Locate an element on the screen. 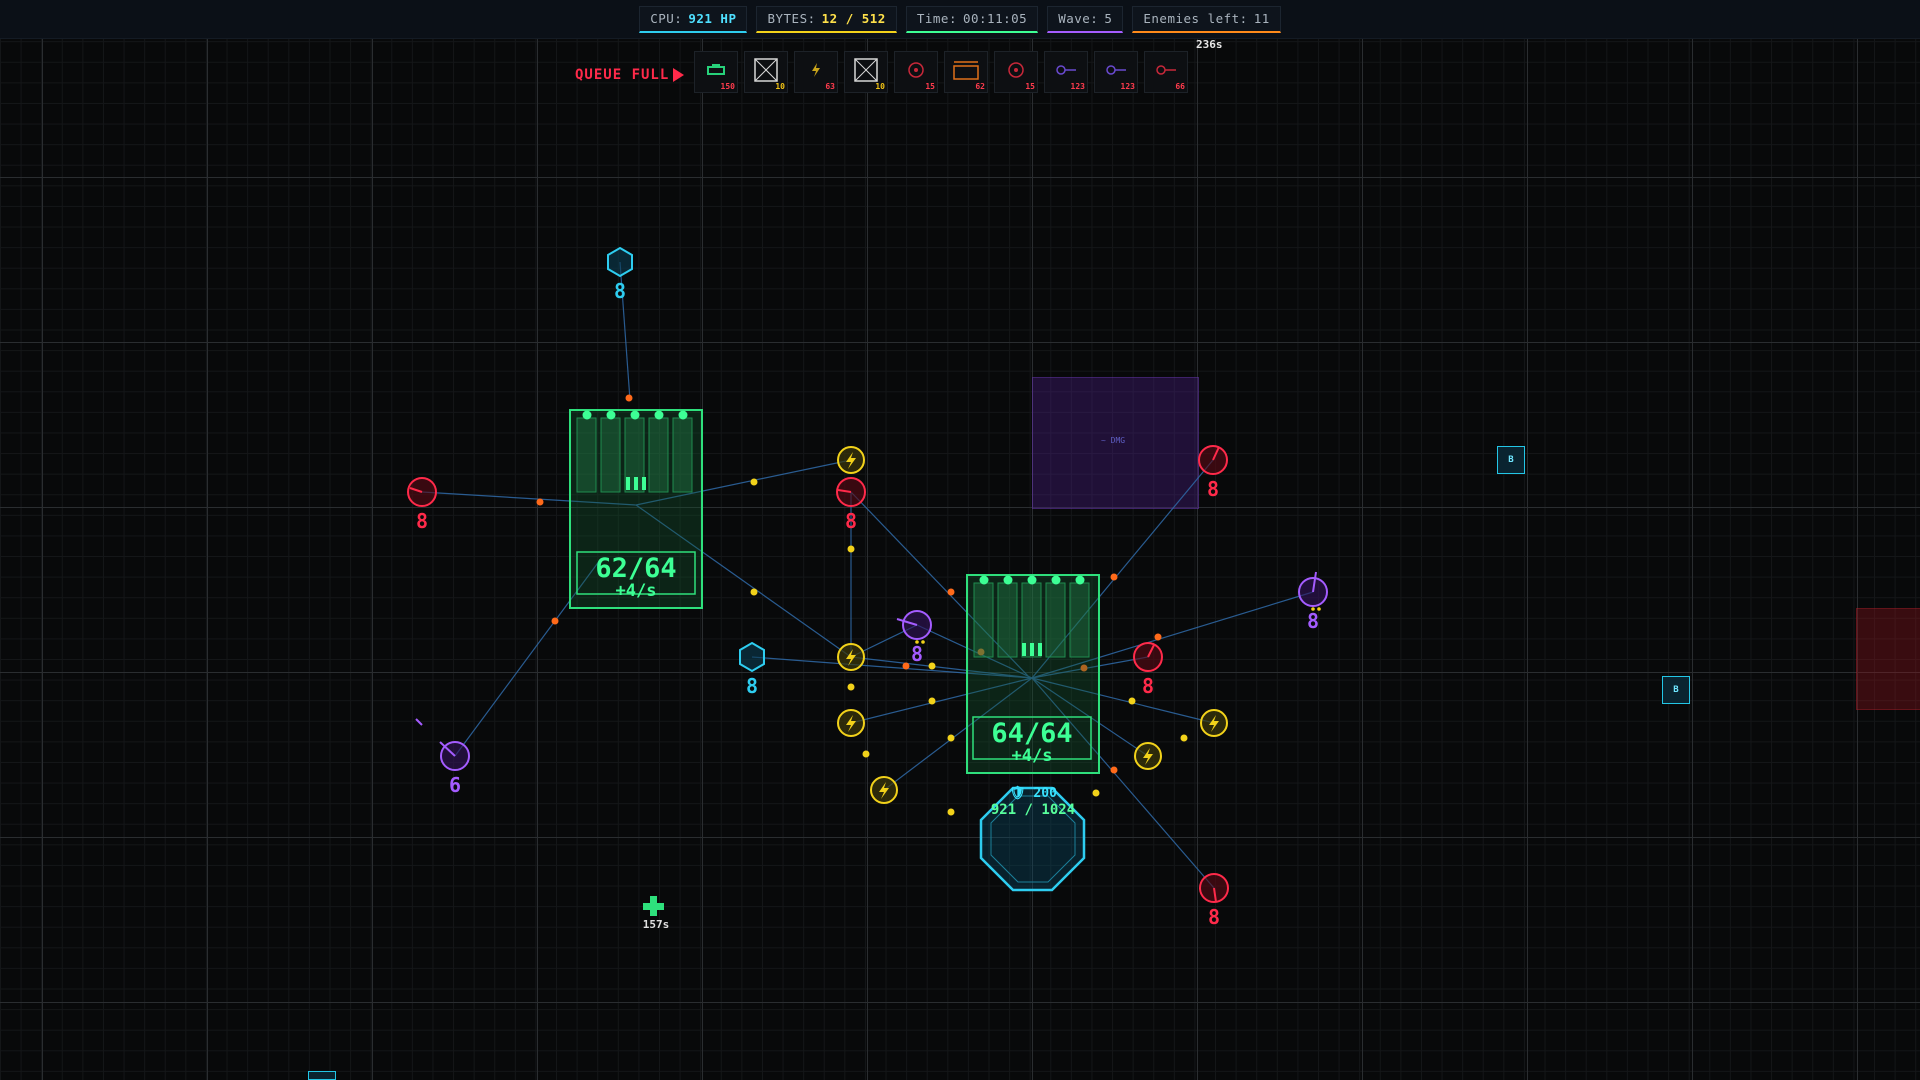  unit-count: 6 is located at coordinates (455, 785).